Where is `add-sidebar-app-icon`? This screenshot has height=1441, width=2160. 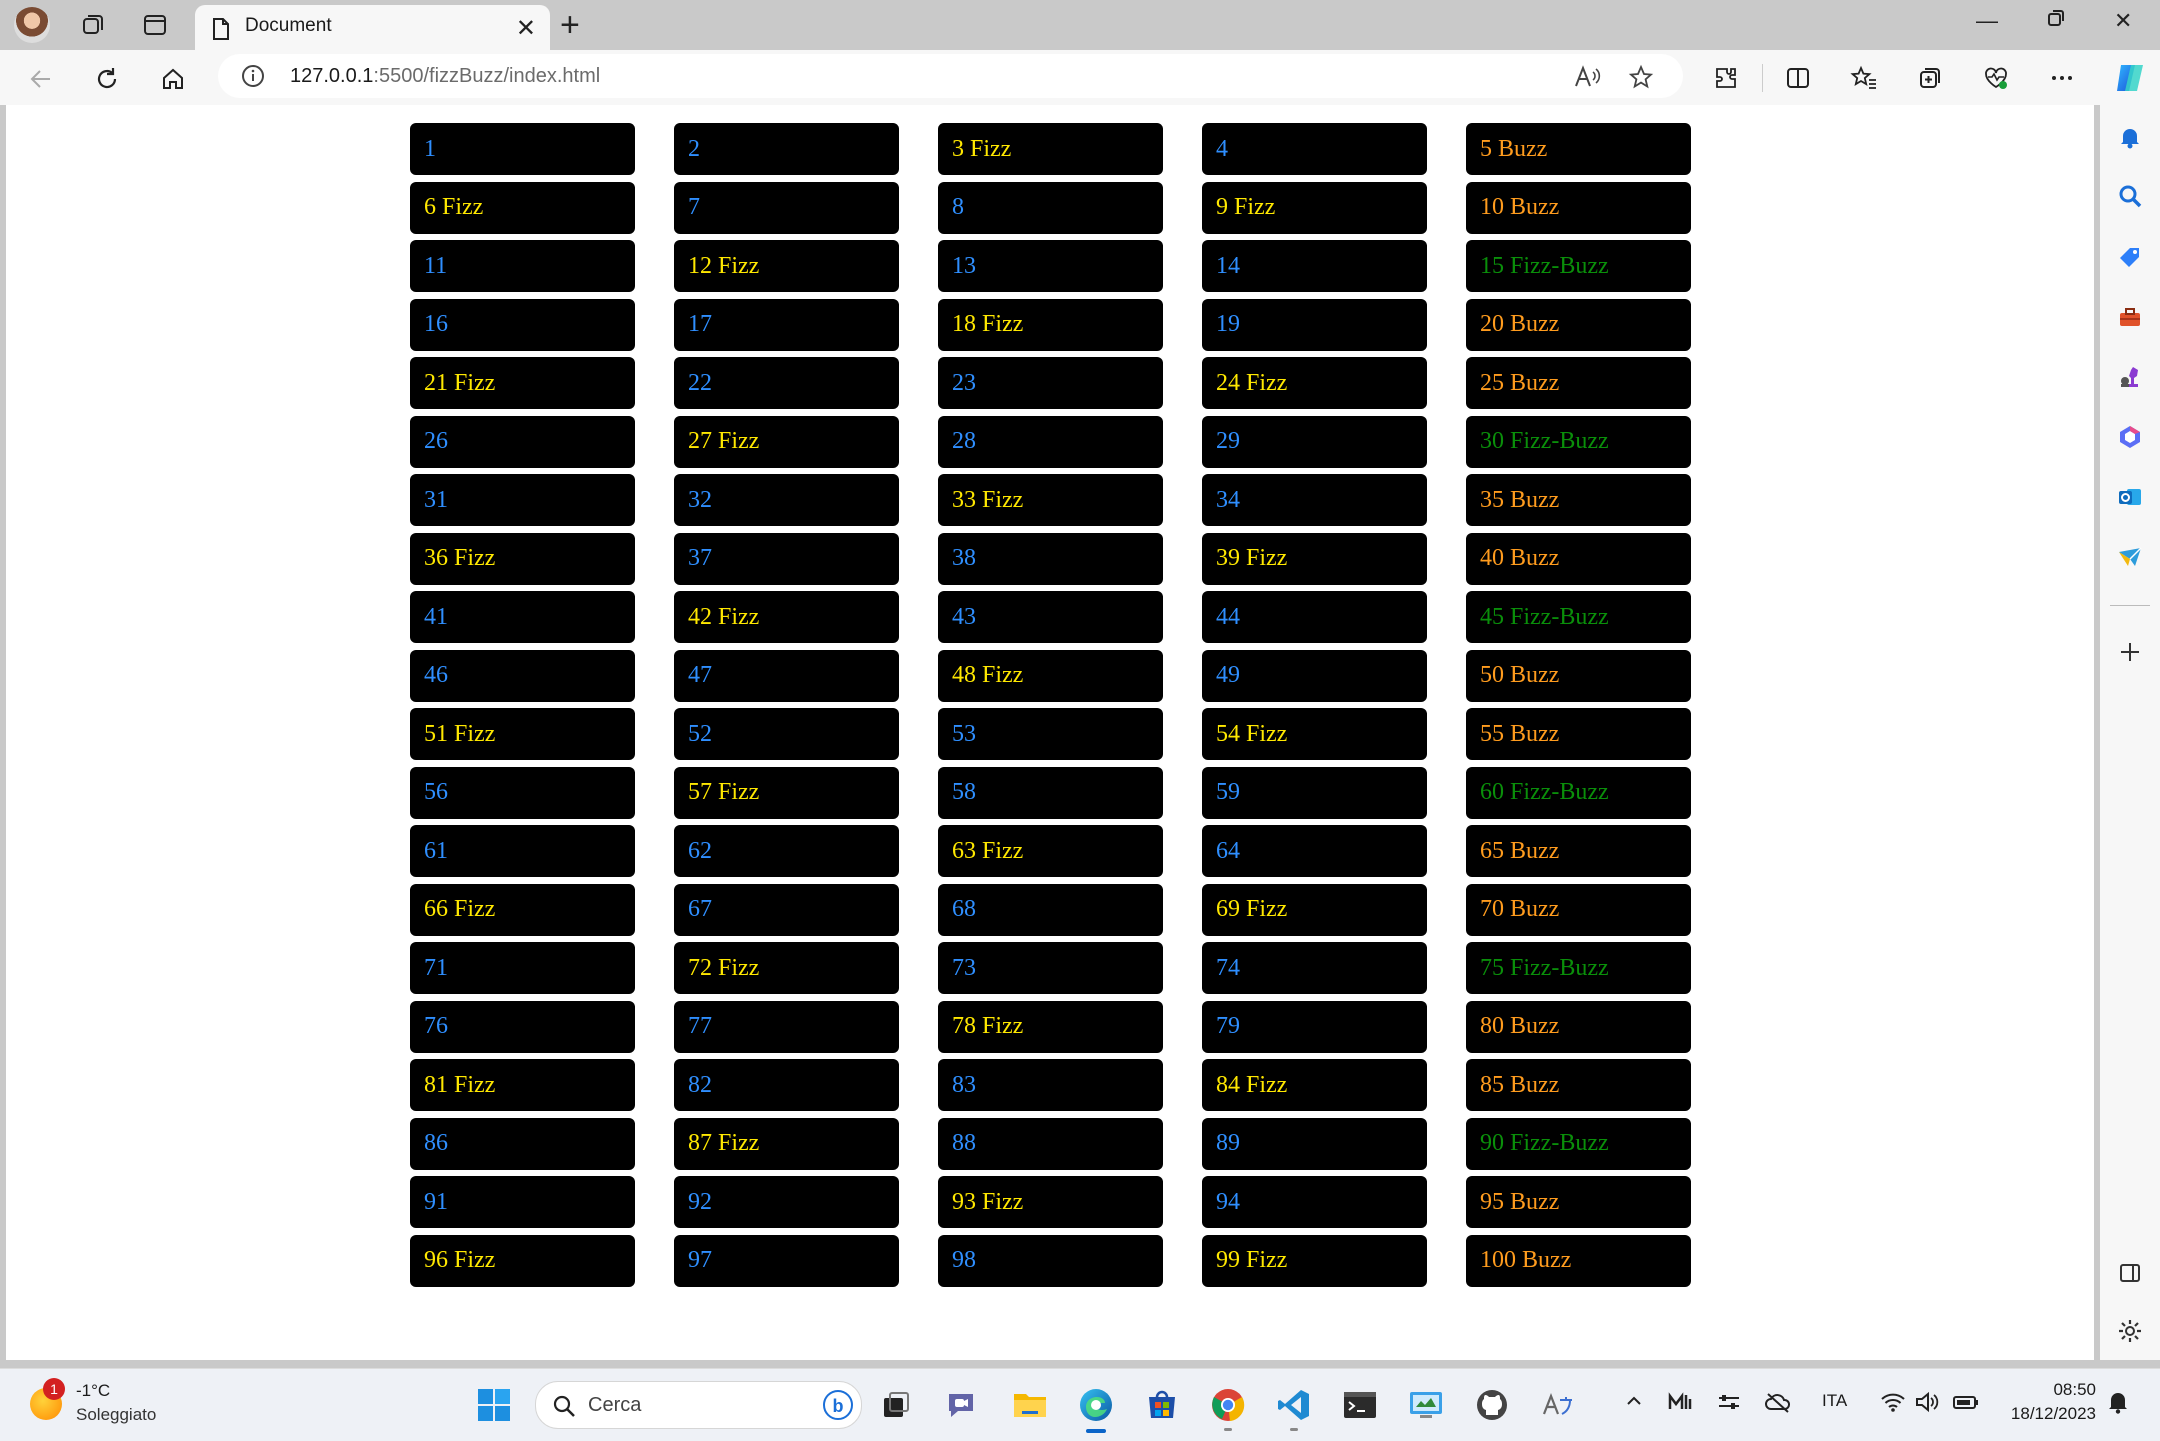 add-sidebar-app-icon is located at coordinates (2130, 652).